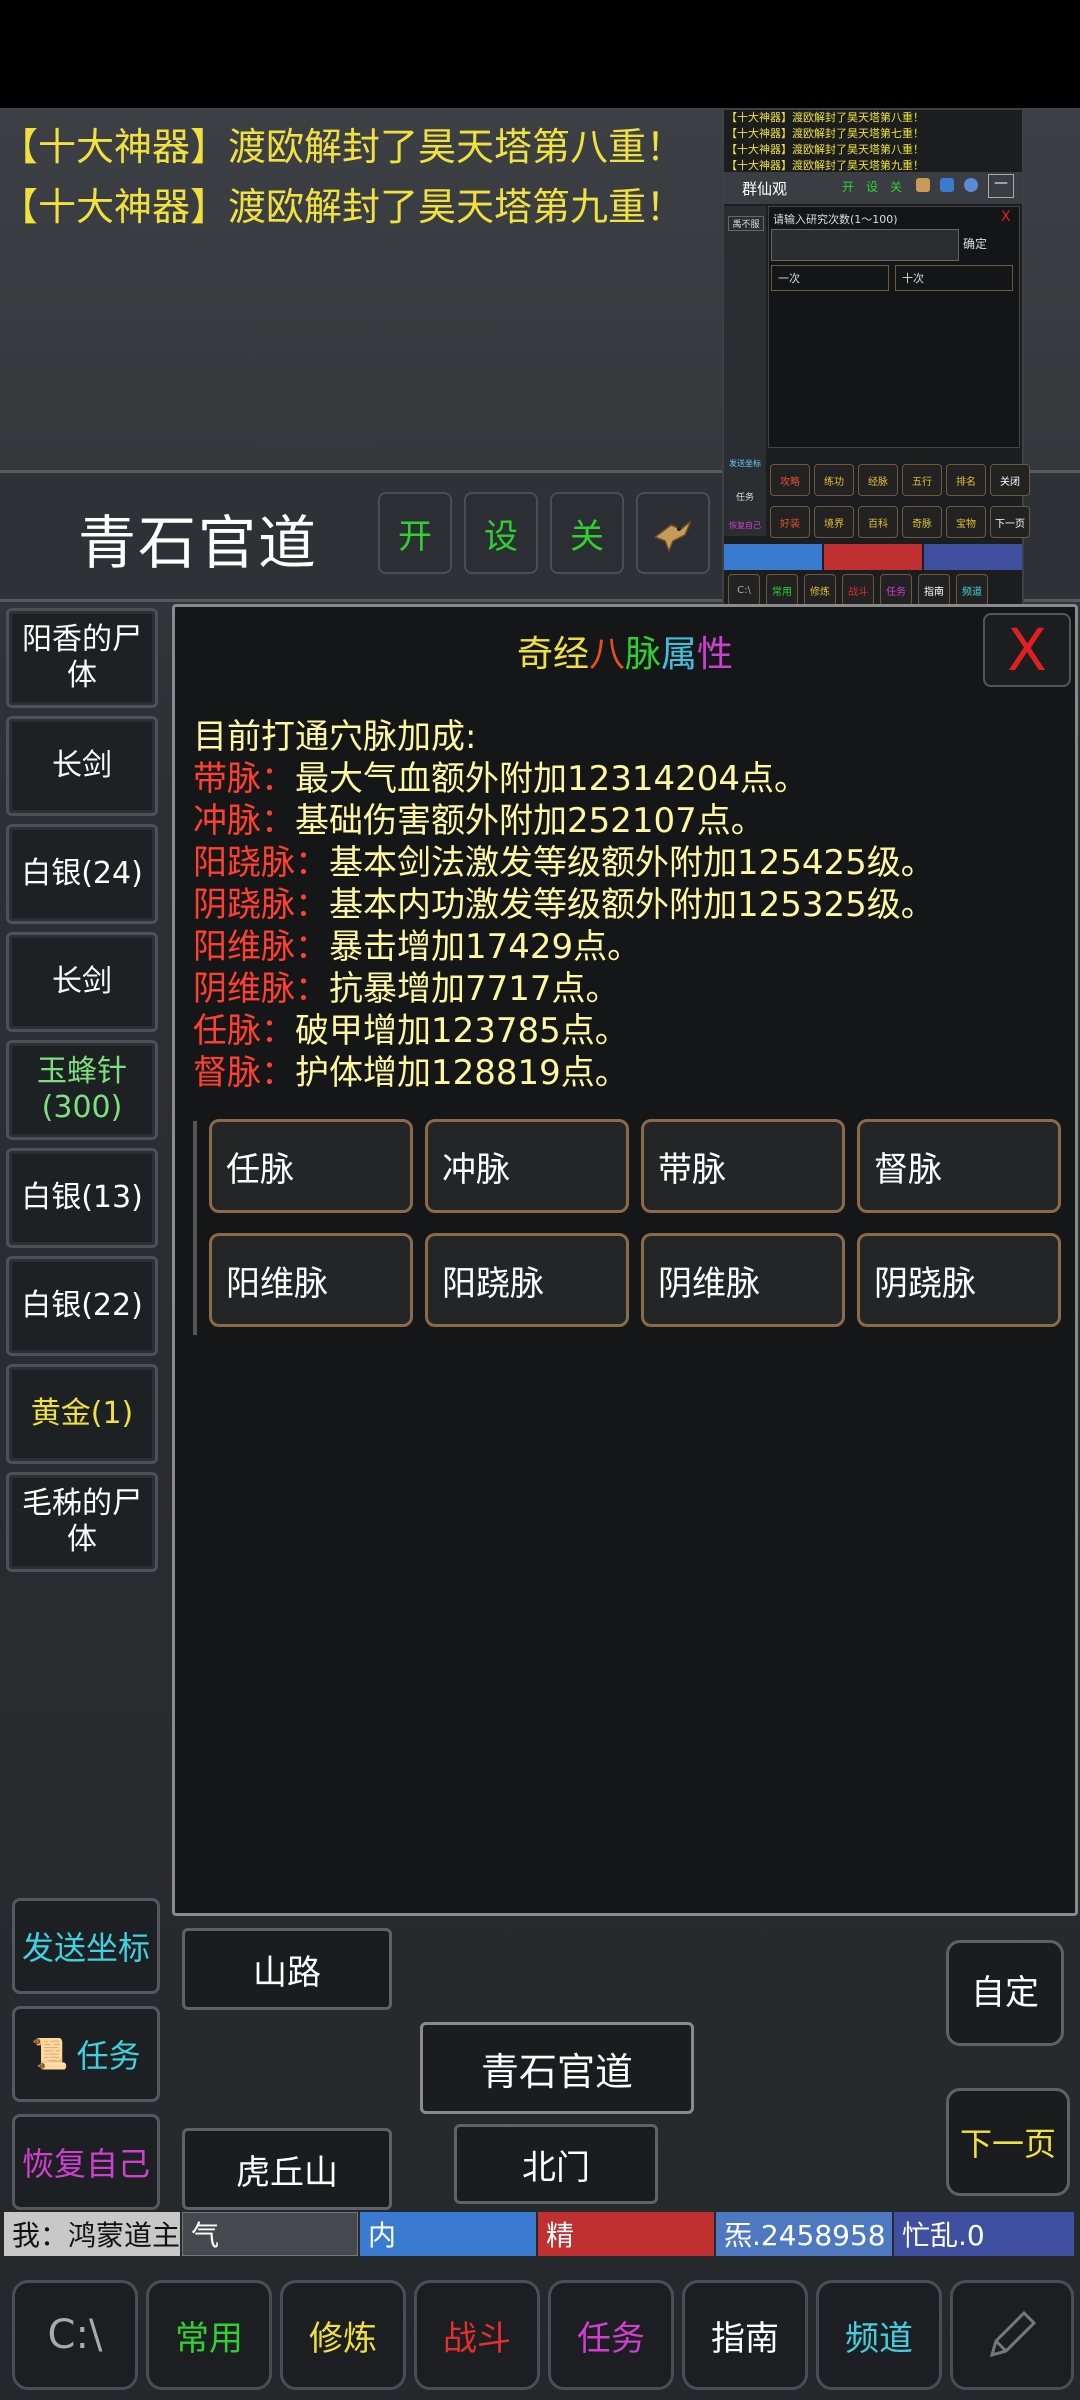 The width and height of the screenshot is (1080, 2400). I want to click on player-name: 我：鸿蒙道主, so click(92, 2234).